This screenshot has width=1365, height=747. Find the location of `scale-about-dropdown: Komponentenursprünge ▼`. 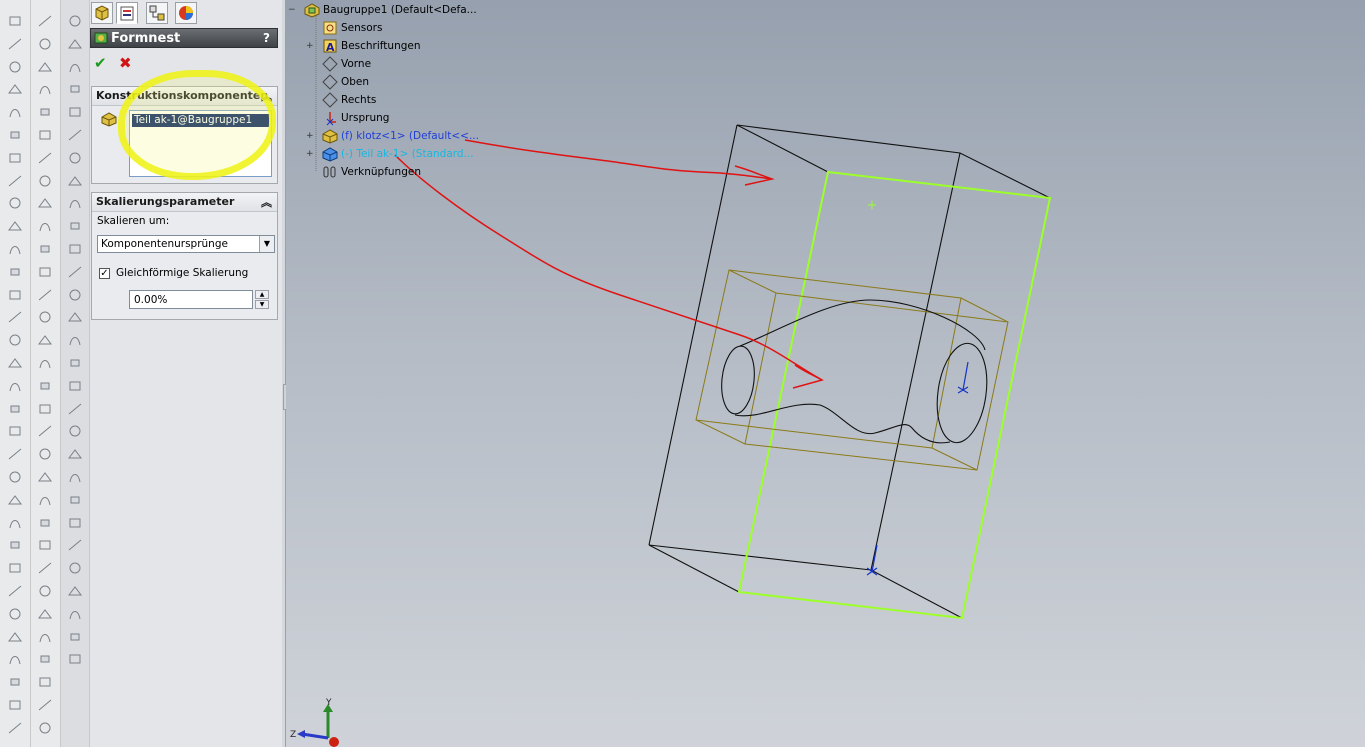

scale-about-dropdown: Komponentenursprünge ▼ is located at coordinates (186, 244).